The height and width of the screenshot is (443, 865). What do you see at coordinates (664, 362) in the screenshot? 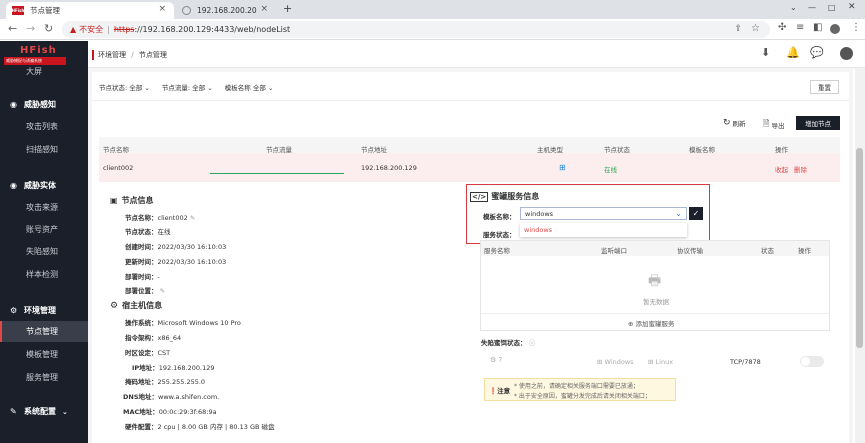
I see `trap-linux-label: Linux` at bounding box center [664, 362].